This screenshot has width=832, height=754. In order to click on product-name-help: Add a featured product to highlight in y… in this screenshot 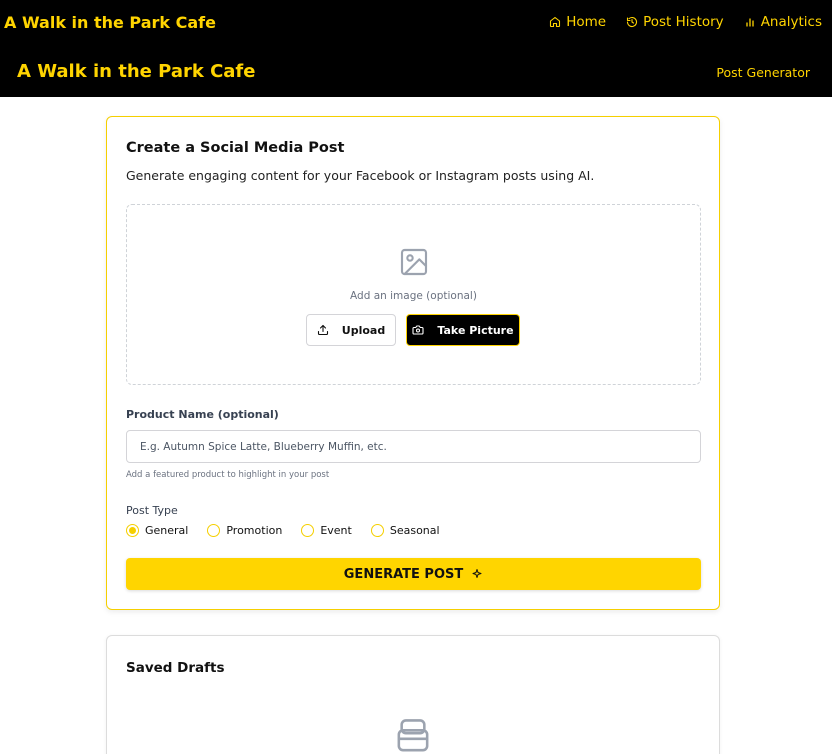, I will do `click(228, 475)`.